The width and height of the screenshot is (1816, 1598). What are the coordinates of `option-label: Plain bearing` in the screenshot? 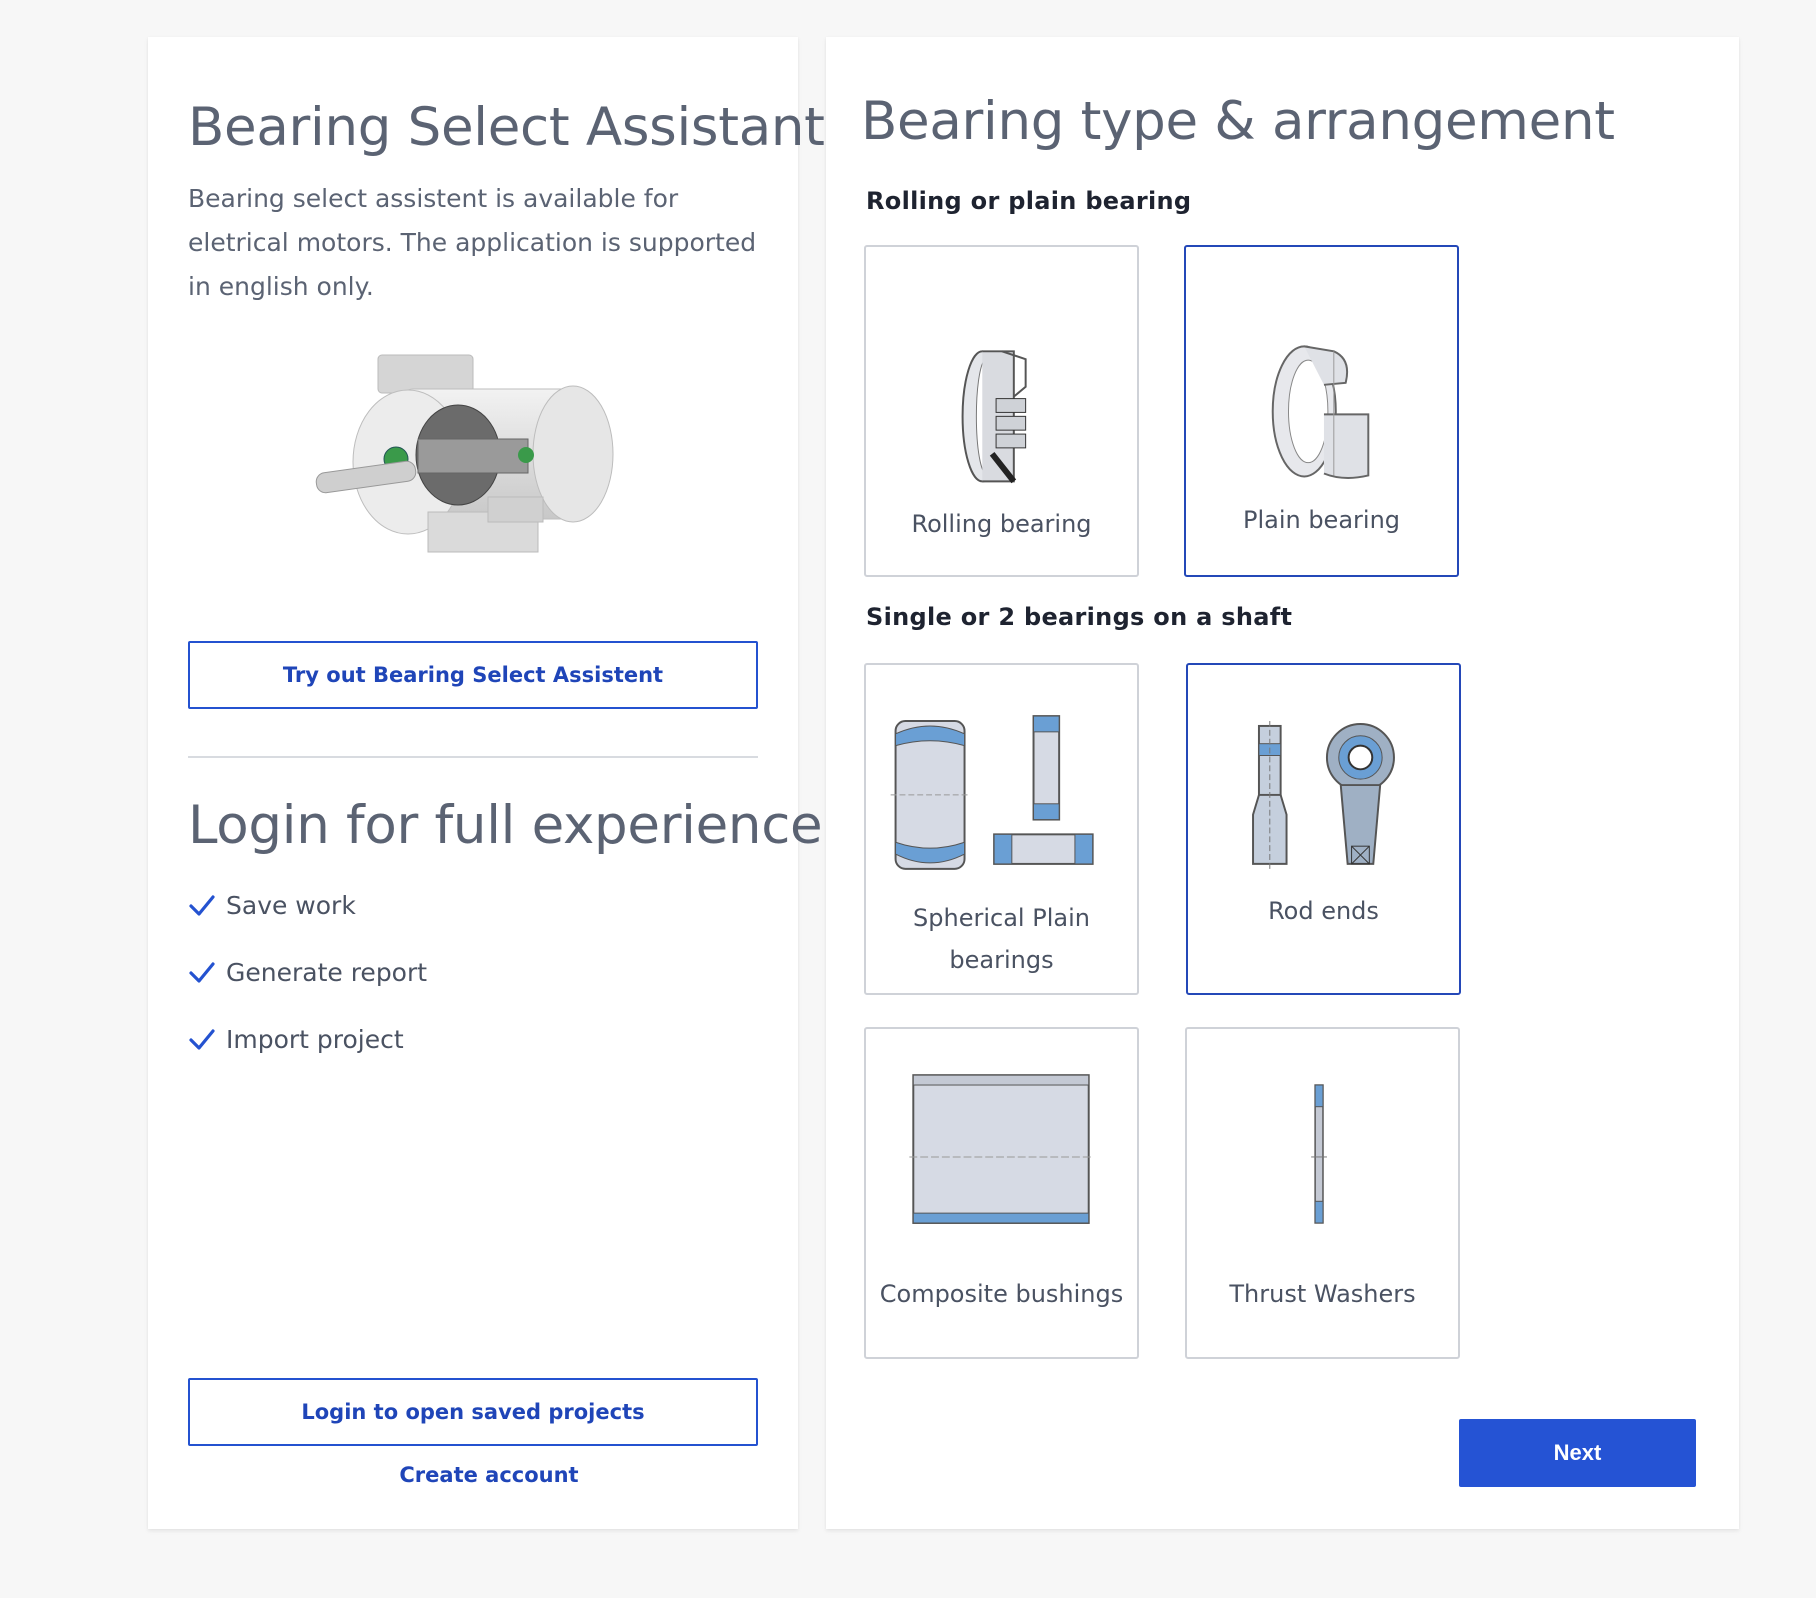 It's located at (1321, 520).